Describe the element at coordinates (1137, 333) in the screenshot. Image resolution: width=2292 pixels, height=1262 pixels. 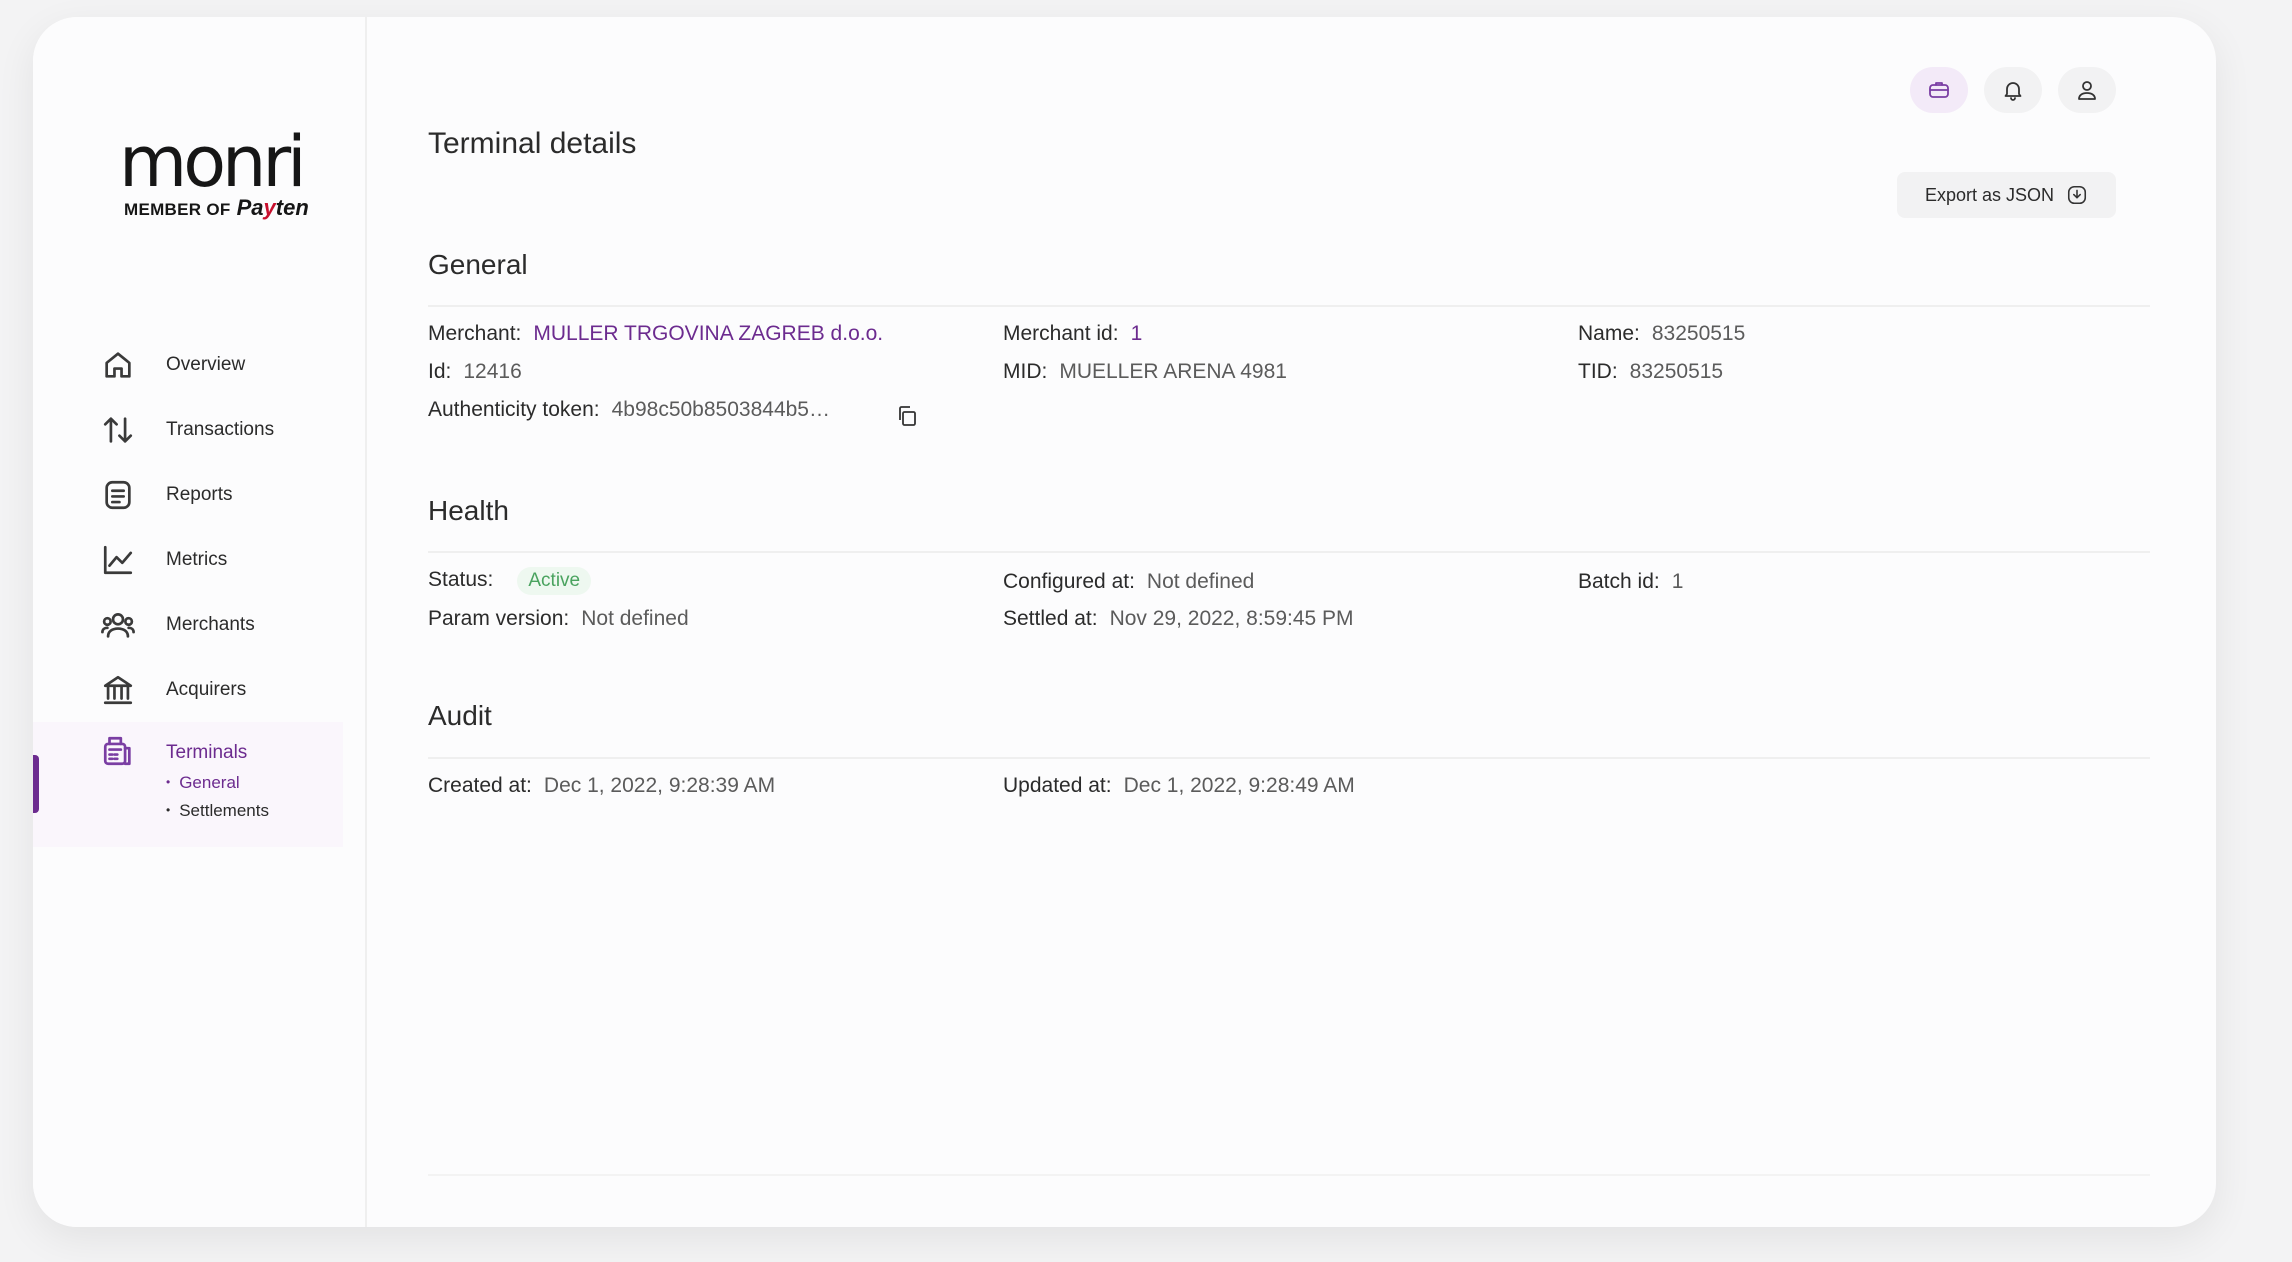
I see `merchant-id-link: 1` at that location.